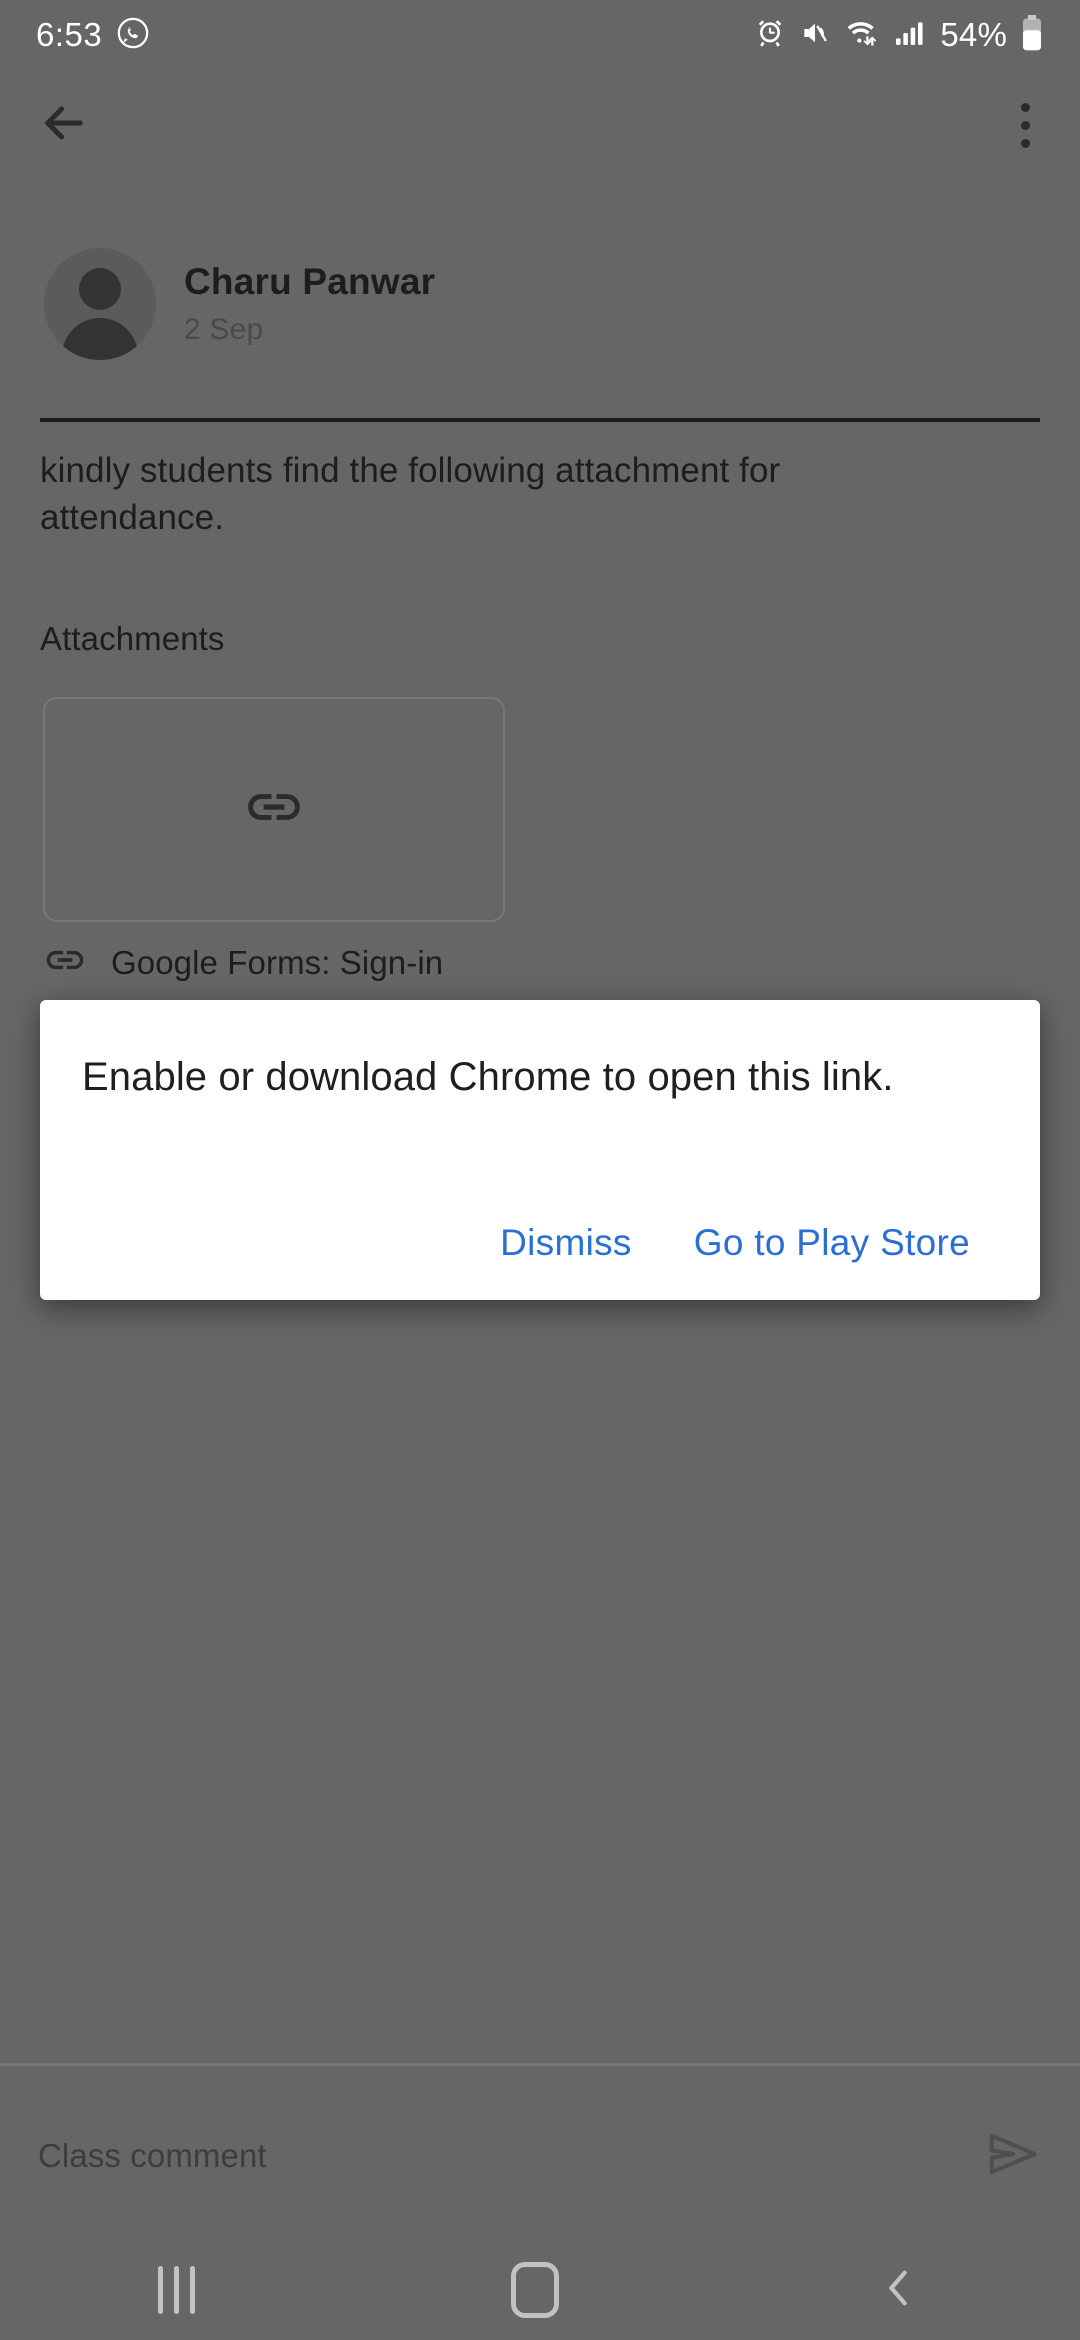  What do you see at coordinates (1013, 2156) in the screenshot?
I see `send-icon` at bounding box center [1013, 2156].